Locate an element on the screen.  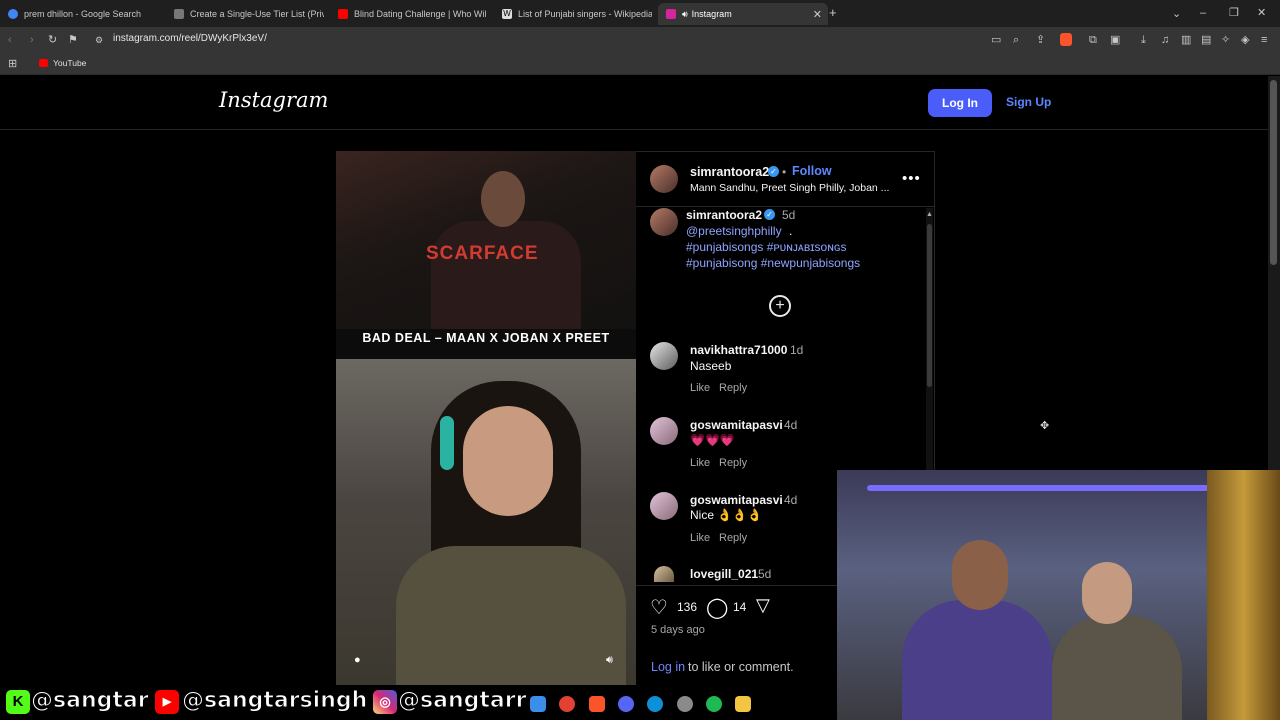
login-button: Log In is located at coordinates (960, 103).